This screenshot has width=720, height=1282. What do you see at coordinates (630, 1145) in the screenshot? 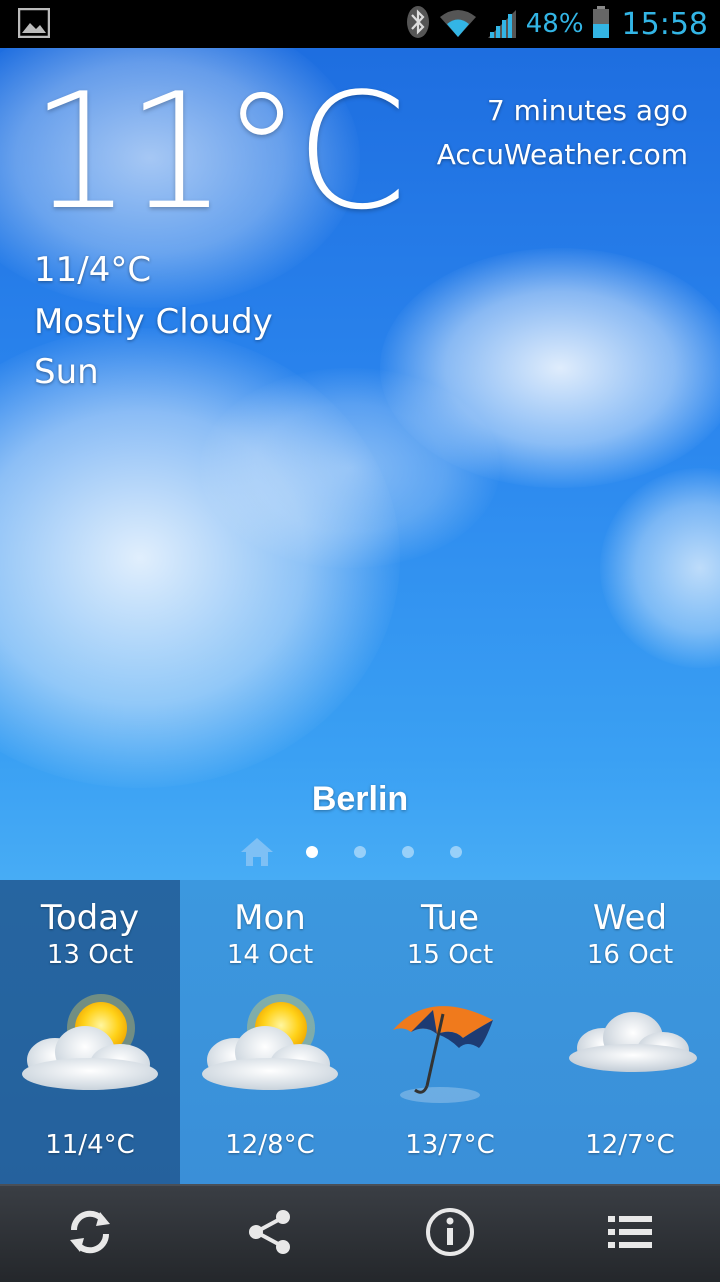
I see `forecast-temp: 12/7°C` at bounding box center [630, 1145].